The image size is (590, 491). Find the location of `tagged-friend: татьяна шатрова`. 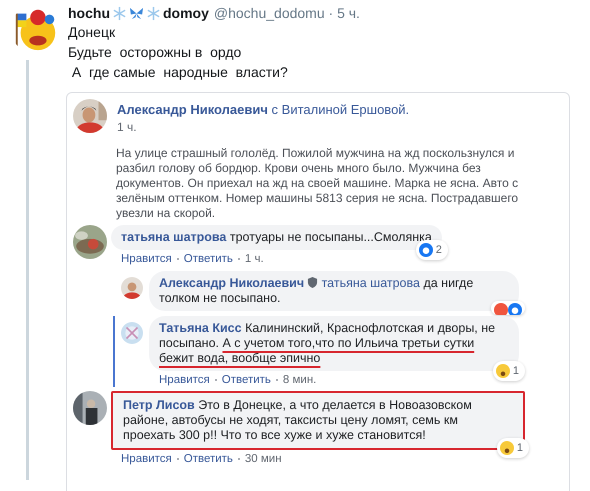

tagged-friend: татьяна шатрова is located at coordinates (371, 283).